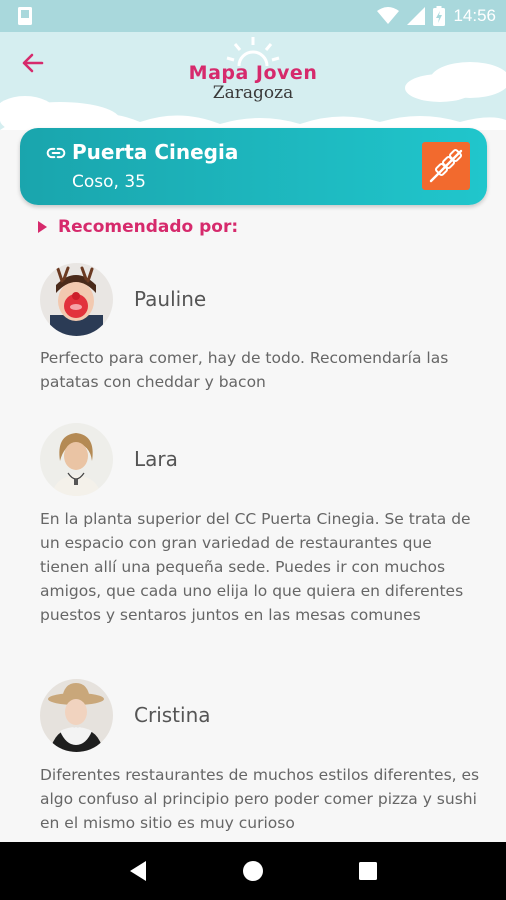  What do you see at coordinates (439, 16) in the screenshot?
I see `battery-icon` at bounding box center [439, 16].